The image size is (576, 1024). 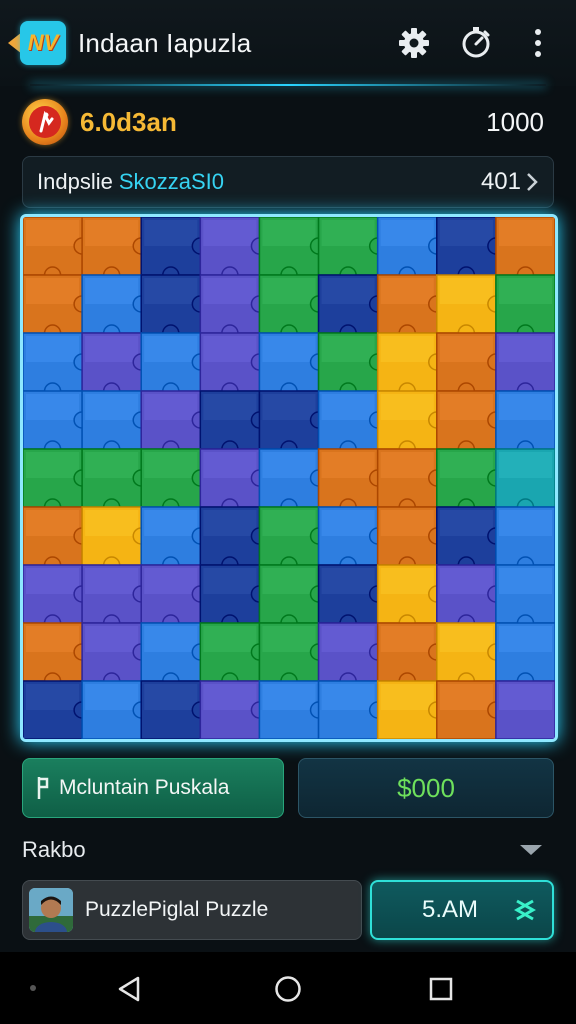 What do you see at coordinates (532, 182) in the screenshot?
I see `chevron-right-icon` at bounding box center [532, 182].